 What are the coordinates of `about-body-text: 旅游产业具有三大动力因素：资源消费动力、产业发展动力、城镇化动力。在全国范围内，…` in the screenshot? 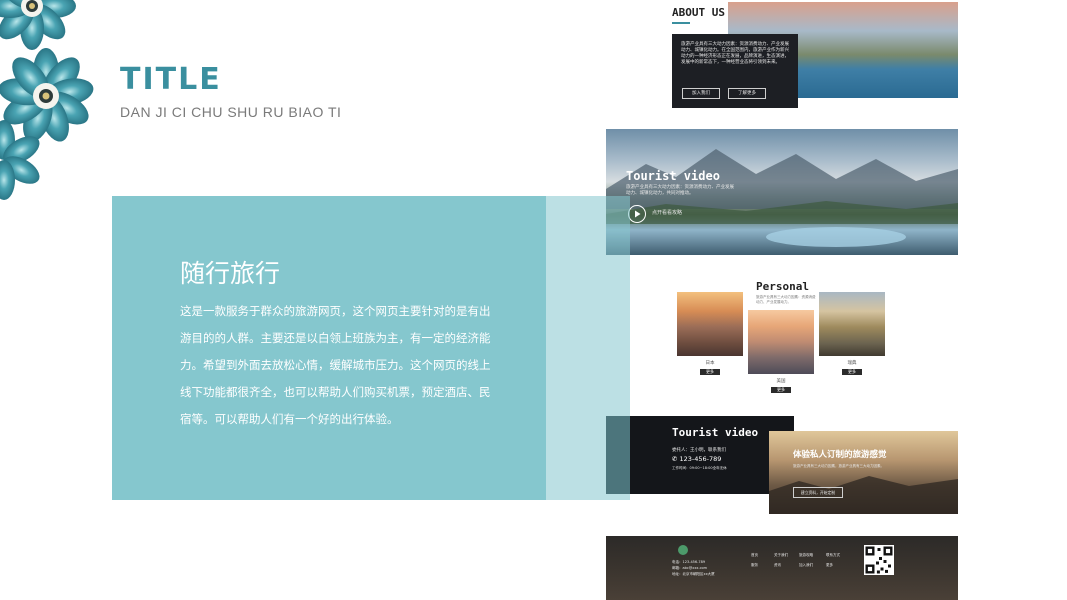 It's located at (735, 53).